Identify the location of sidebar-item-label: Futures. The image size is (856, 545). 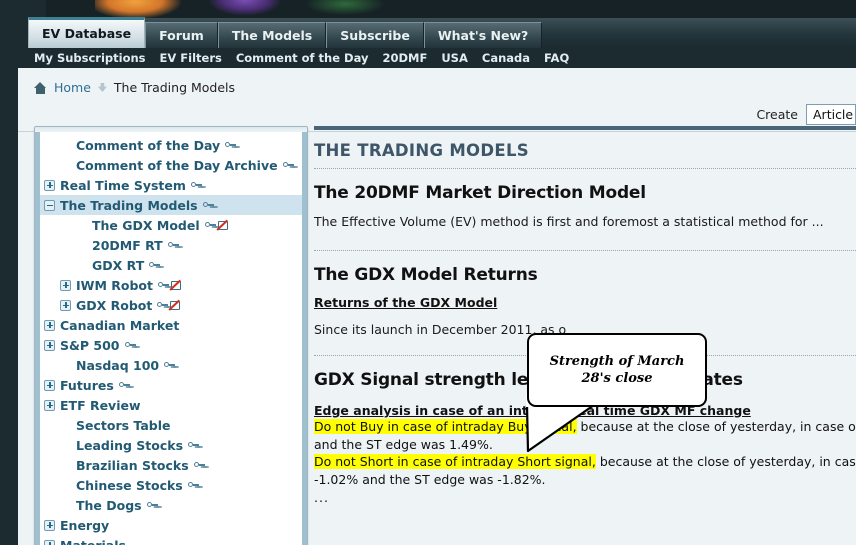
(87, 385).